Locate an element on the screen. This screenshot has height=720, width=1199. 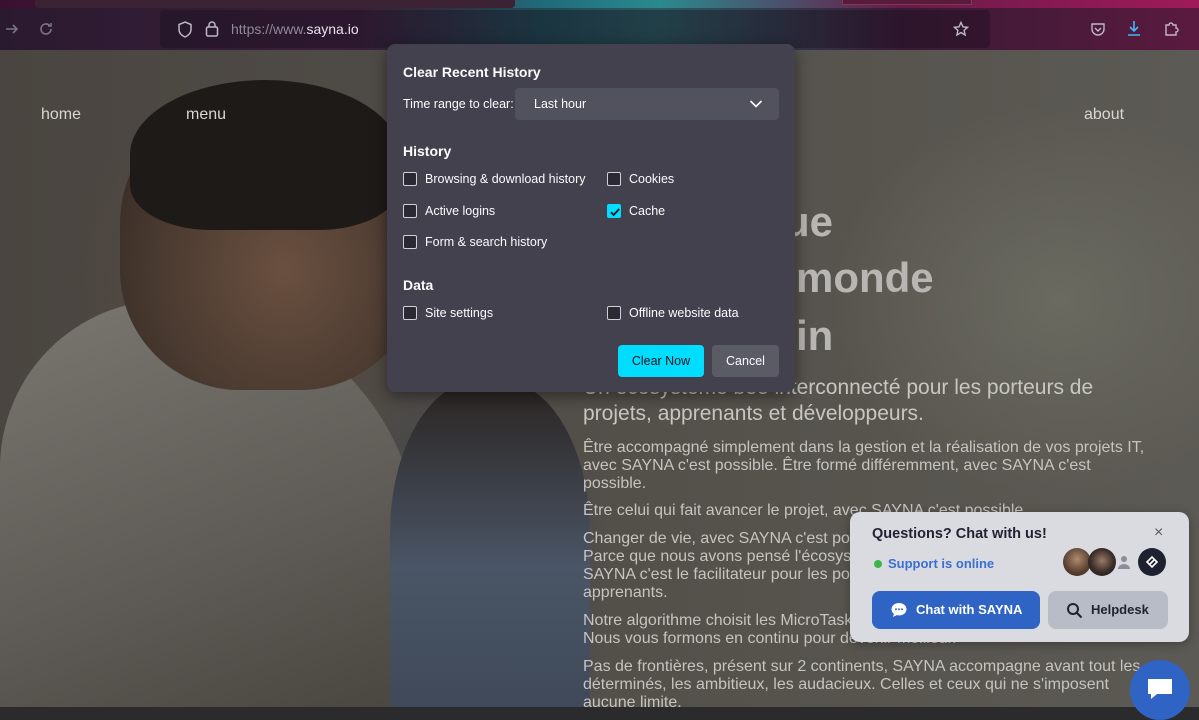
chat-title: Questions? Chat with us! is located at coordinates (959, 534).